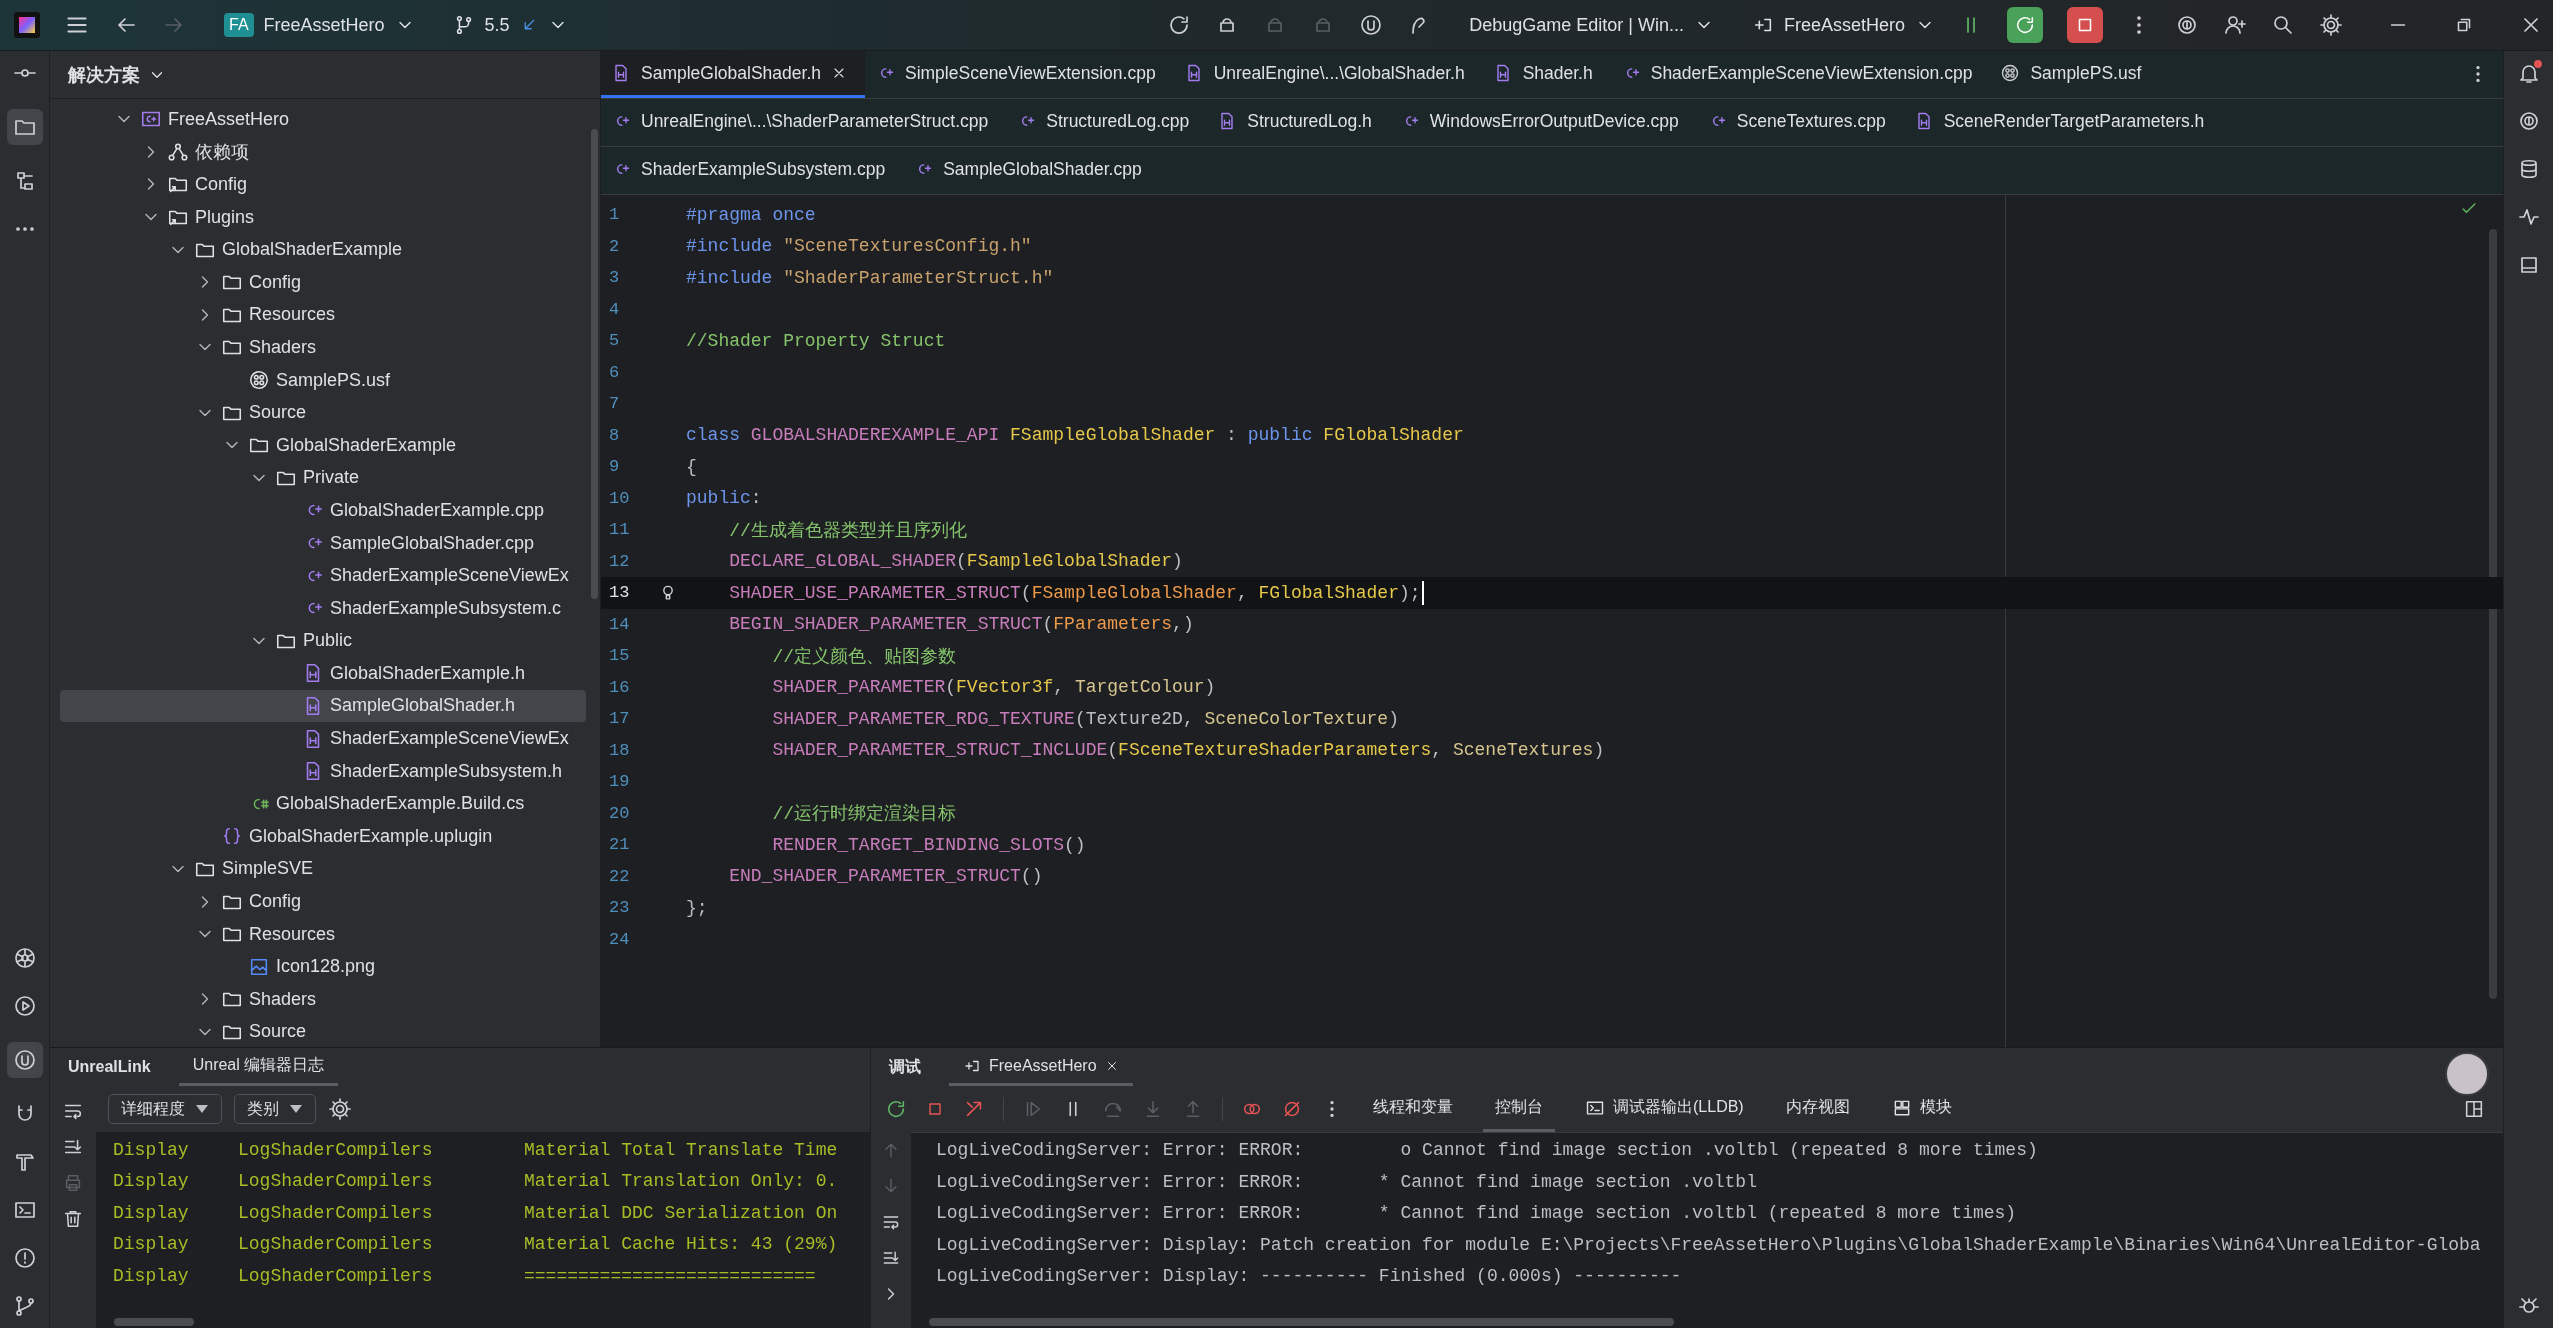  Describe the element at coordinates (2025, 25) in the screenshot. I see `debug-button` at that location.